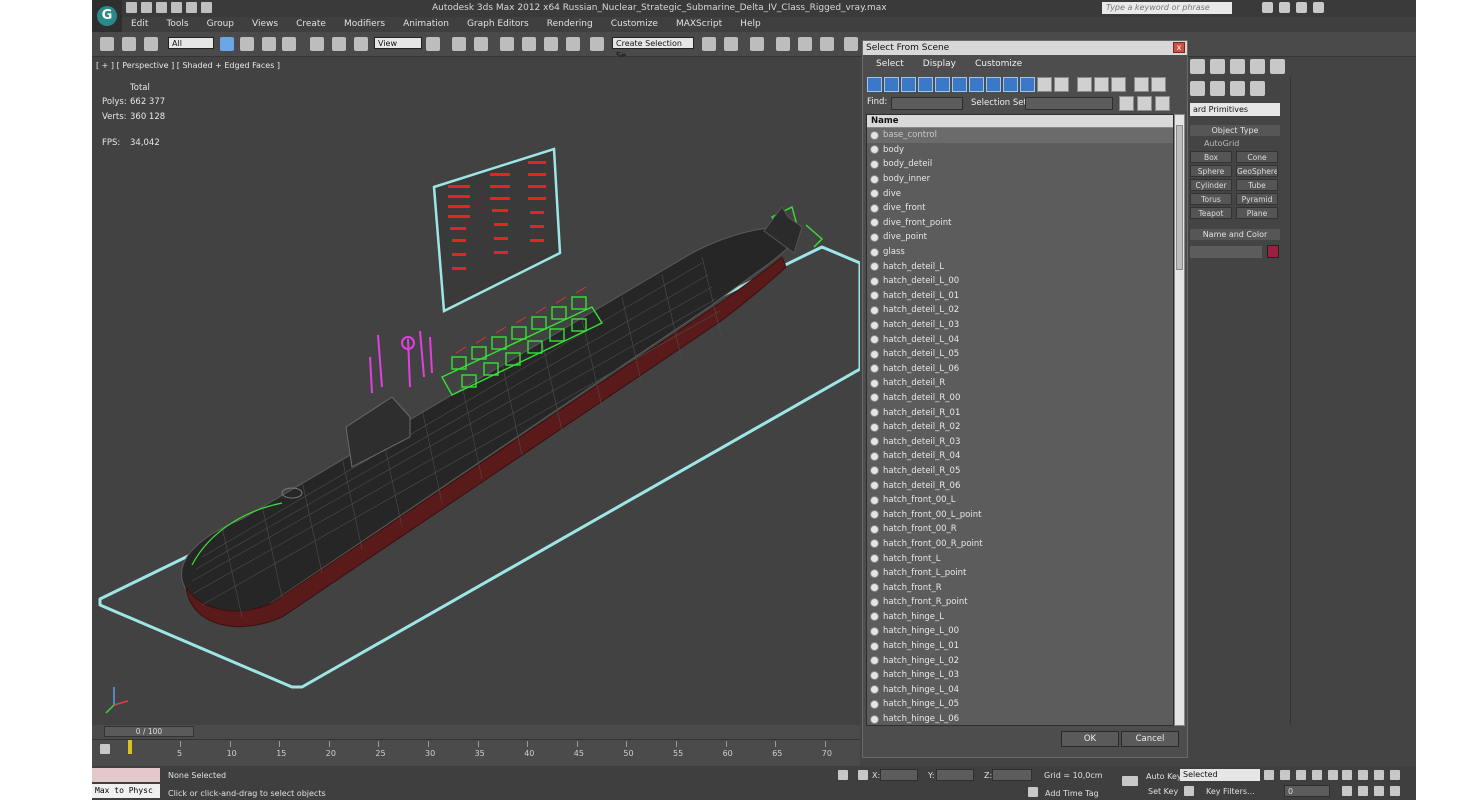 This screenshot has width=1480, height=800. What do you see at coordinates (1395, 775) in the screenshot?
I see `zoom-extents-all-icon` at bounding box center [1395, 775].